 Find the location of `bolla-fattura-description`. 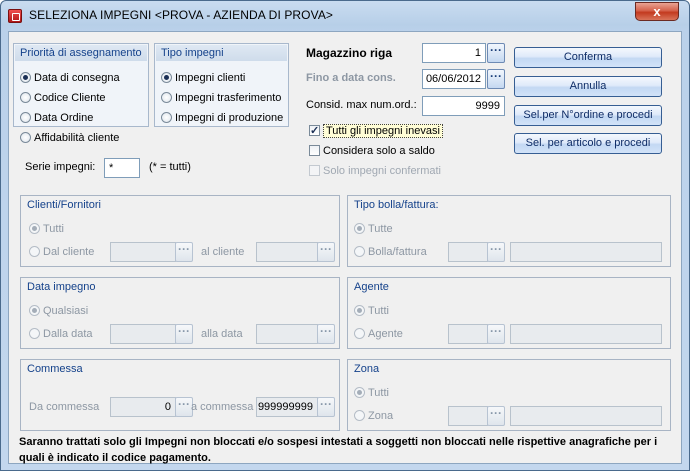

bolla-fattura-description is located at coordinates (586, 252).